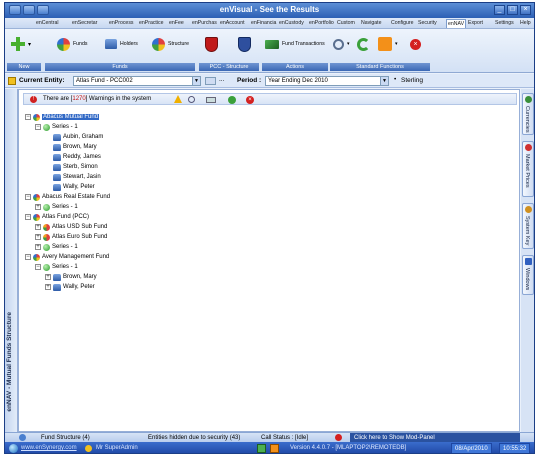 The image size is (539, 458). What do you see at coordinates (129, 44) in the screenshot?
I see `holders-label: Holders` at bounding box center [129, 44].